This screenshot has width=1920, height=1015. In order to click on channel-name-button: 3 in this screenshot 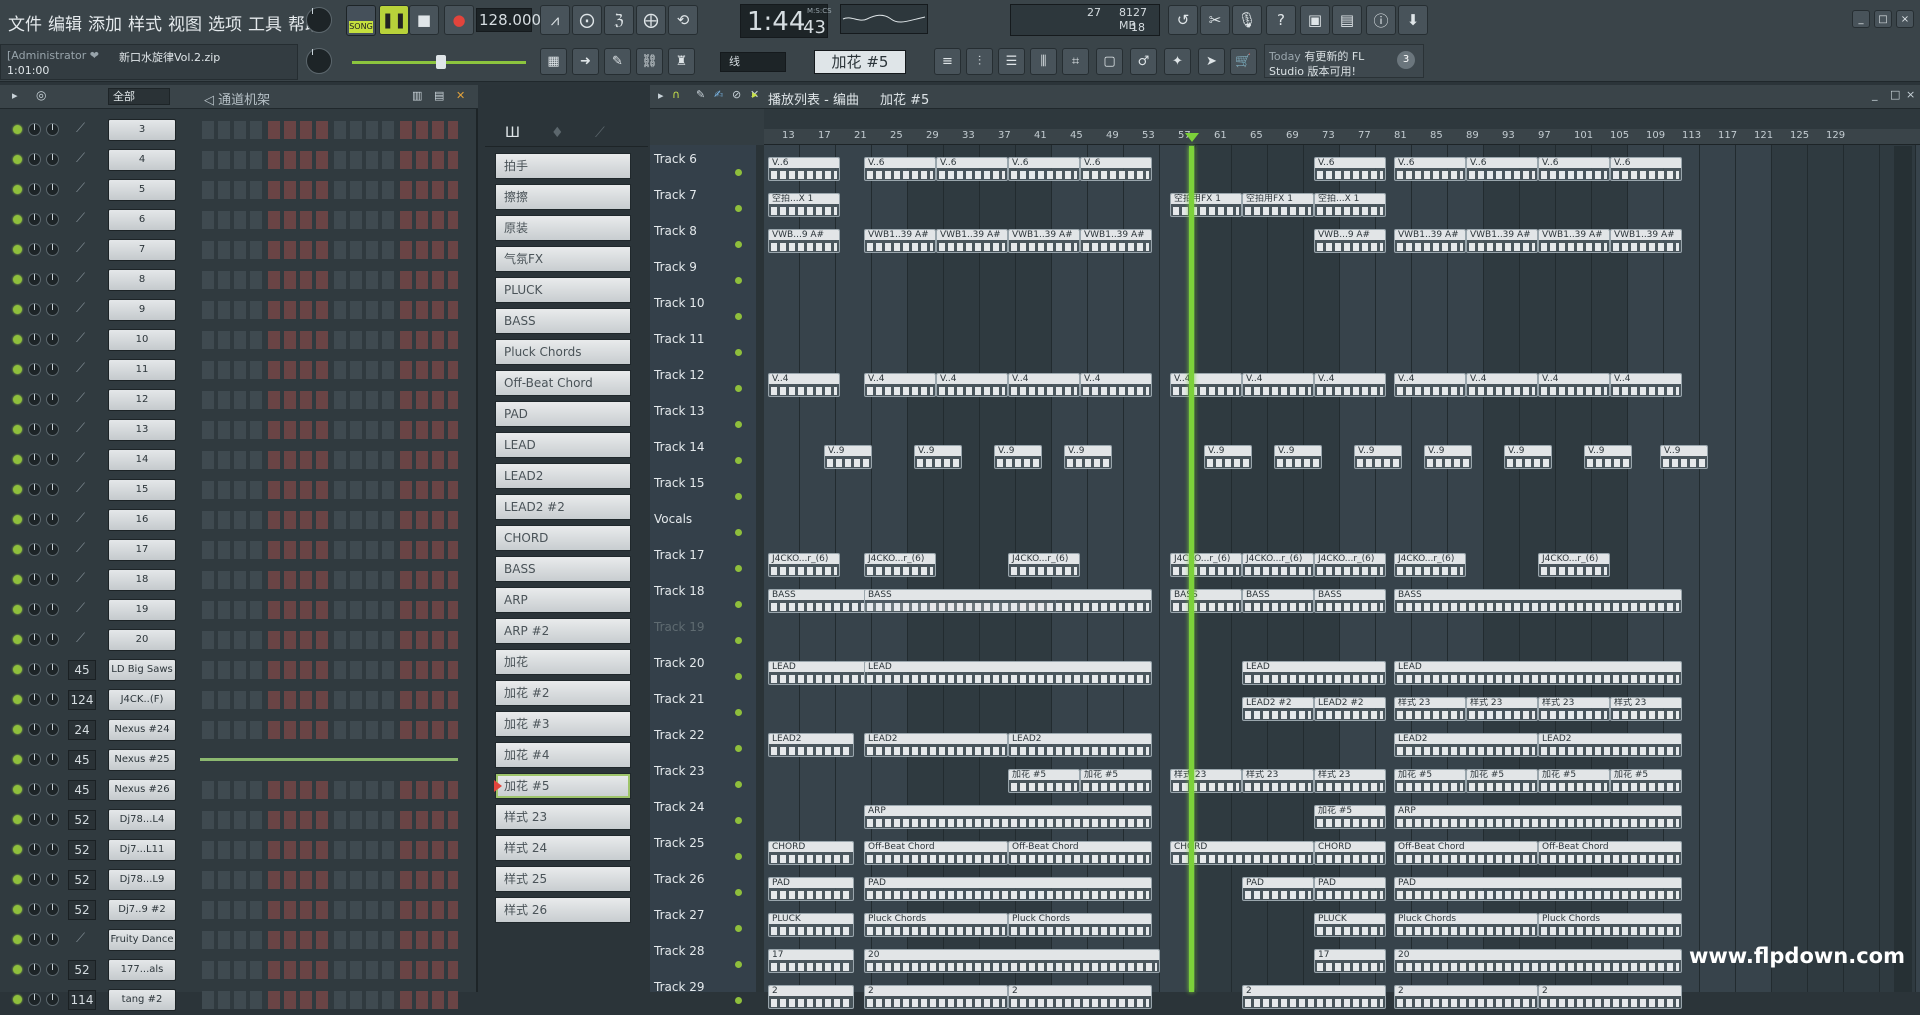, I will do `click(142, 130)`.